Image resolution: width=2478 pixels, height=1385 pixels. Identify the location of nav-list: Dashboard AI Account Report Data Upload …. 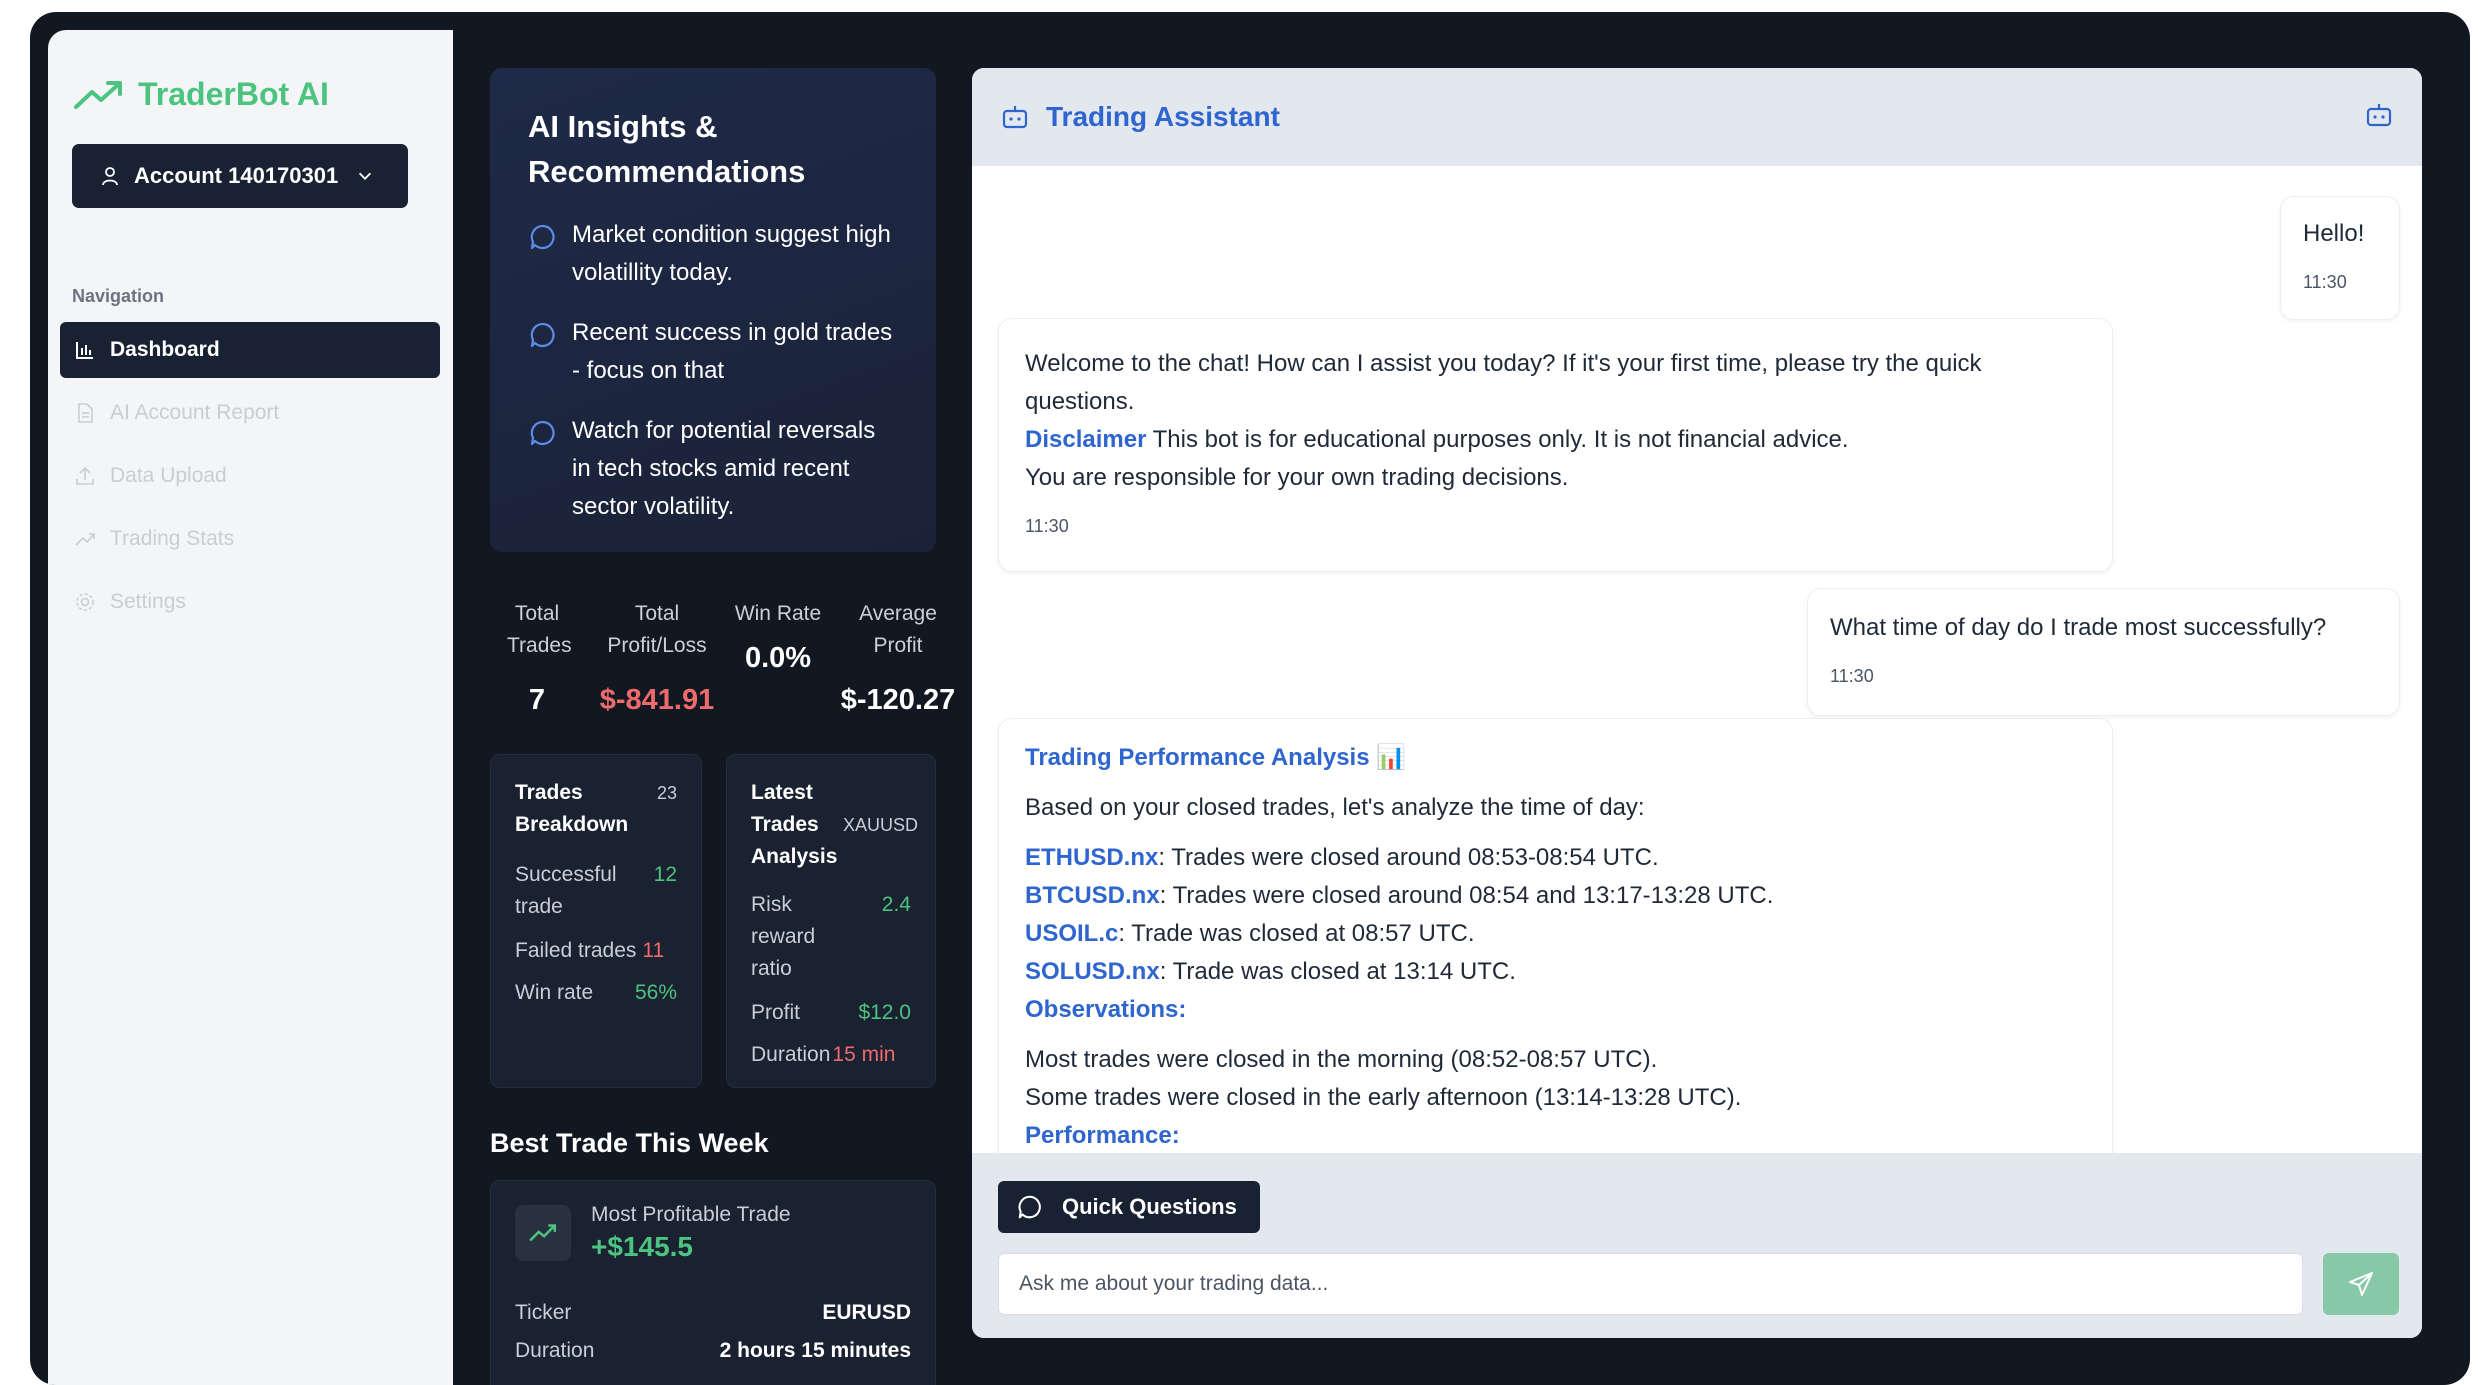
(250, 479).